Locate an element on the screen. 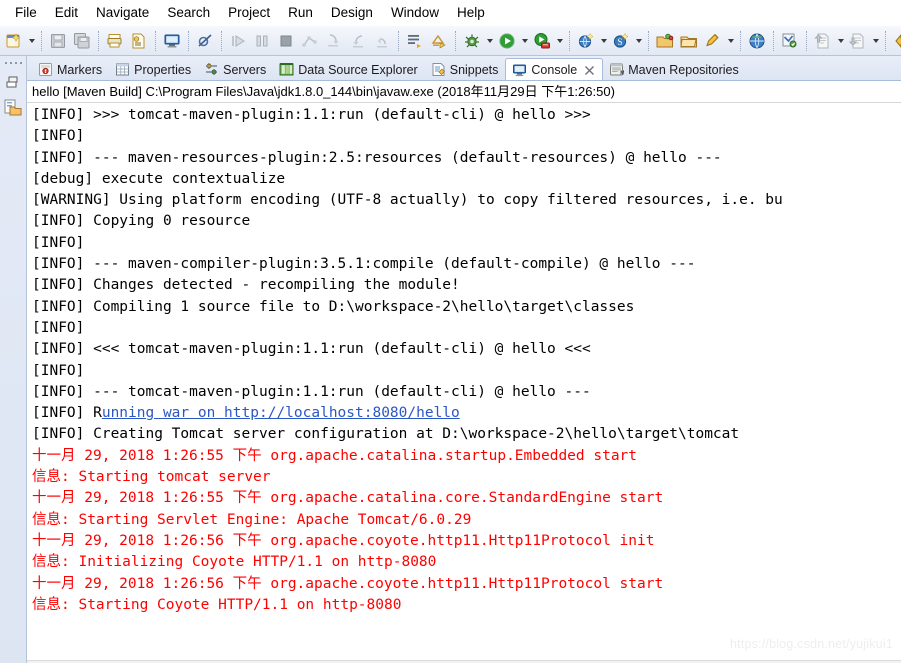 This screenshot has width=901, height=663. menu-item-navigate: Navigate is located at coordinates (122, 13).